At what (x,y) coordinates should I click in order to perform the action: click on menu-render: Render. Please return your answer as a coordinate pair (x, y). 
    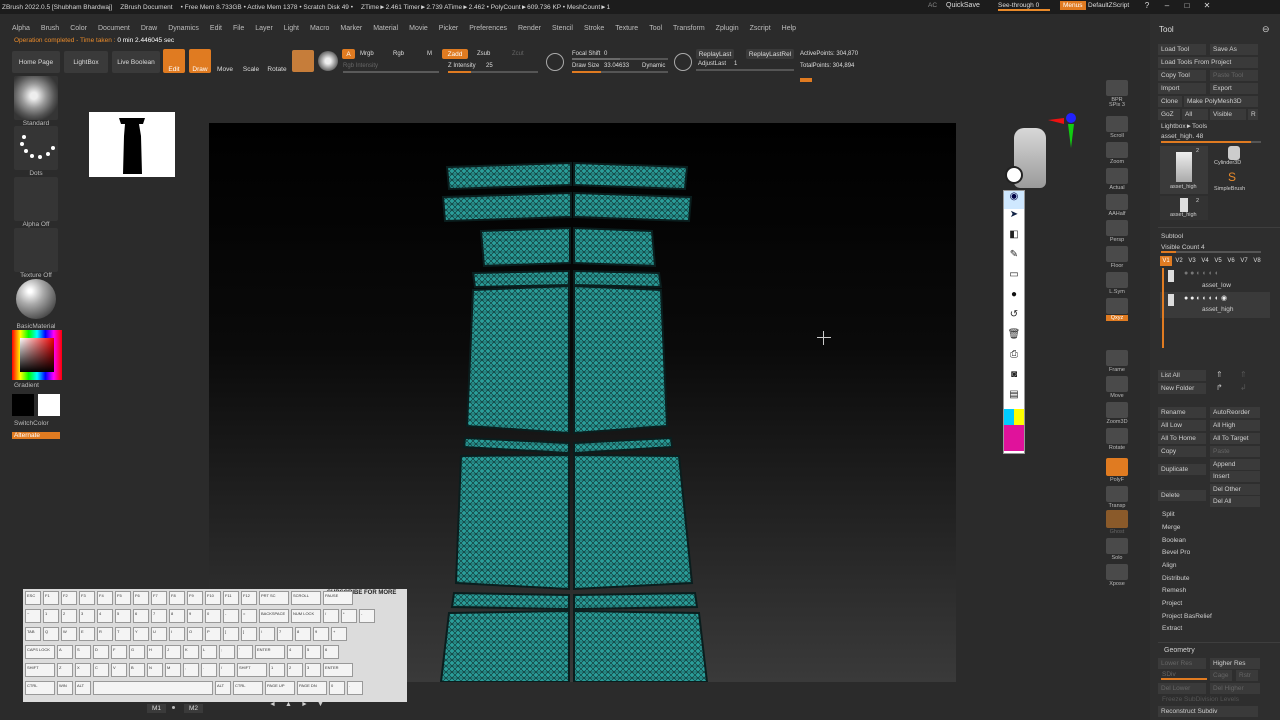
    Looking at the image, I should click on (529, 28).